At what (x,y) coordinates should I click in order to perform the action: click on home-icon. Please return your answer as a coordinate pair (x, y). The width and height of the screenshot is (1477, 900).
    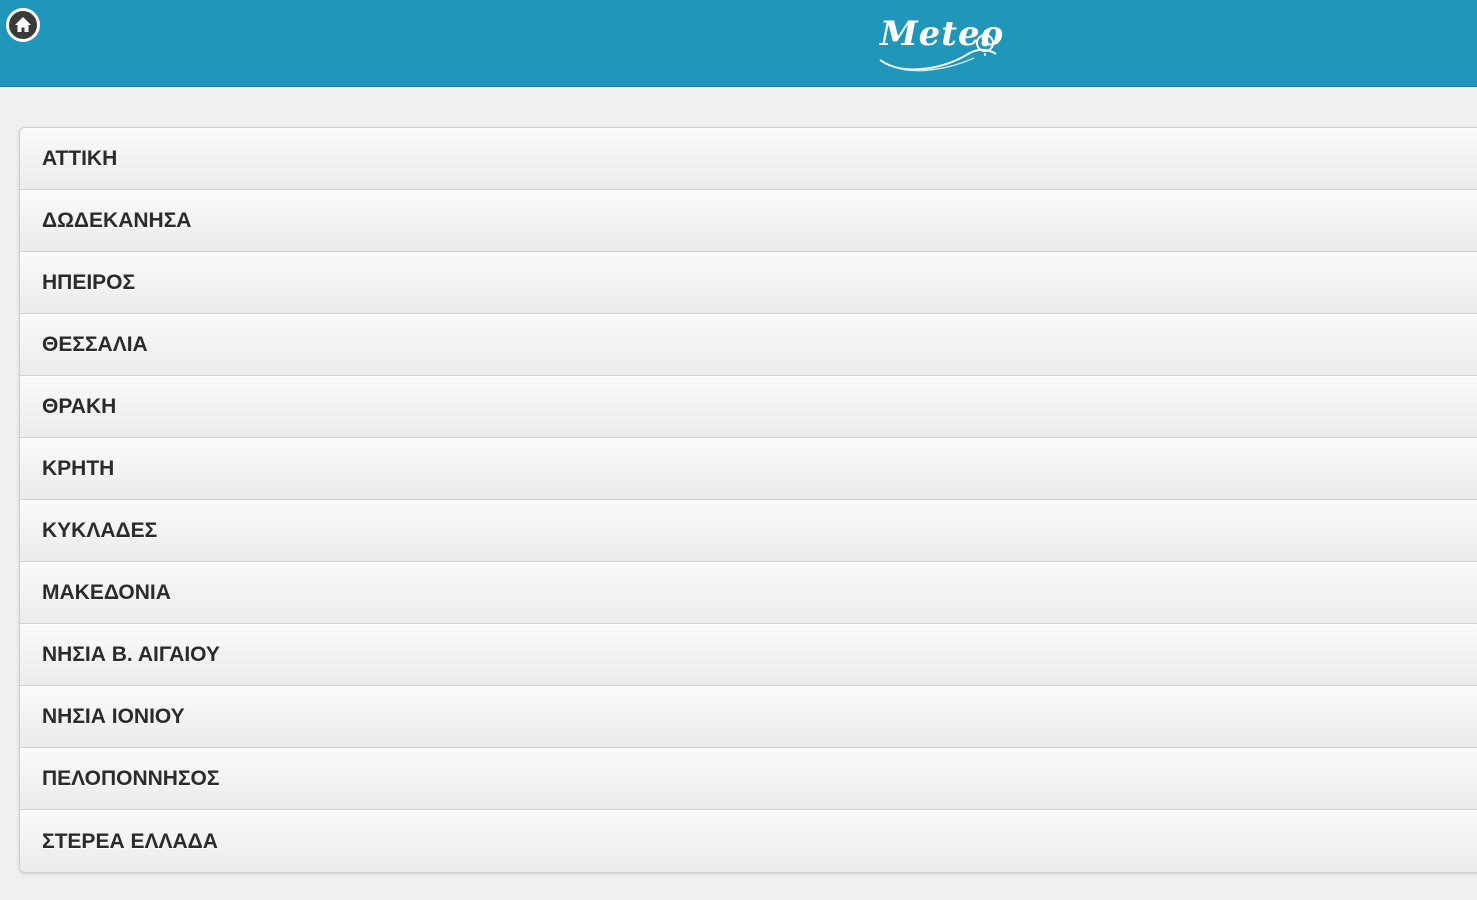
    Looking at the image, I should click on (23, 24).